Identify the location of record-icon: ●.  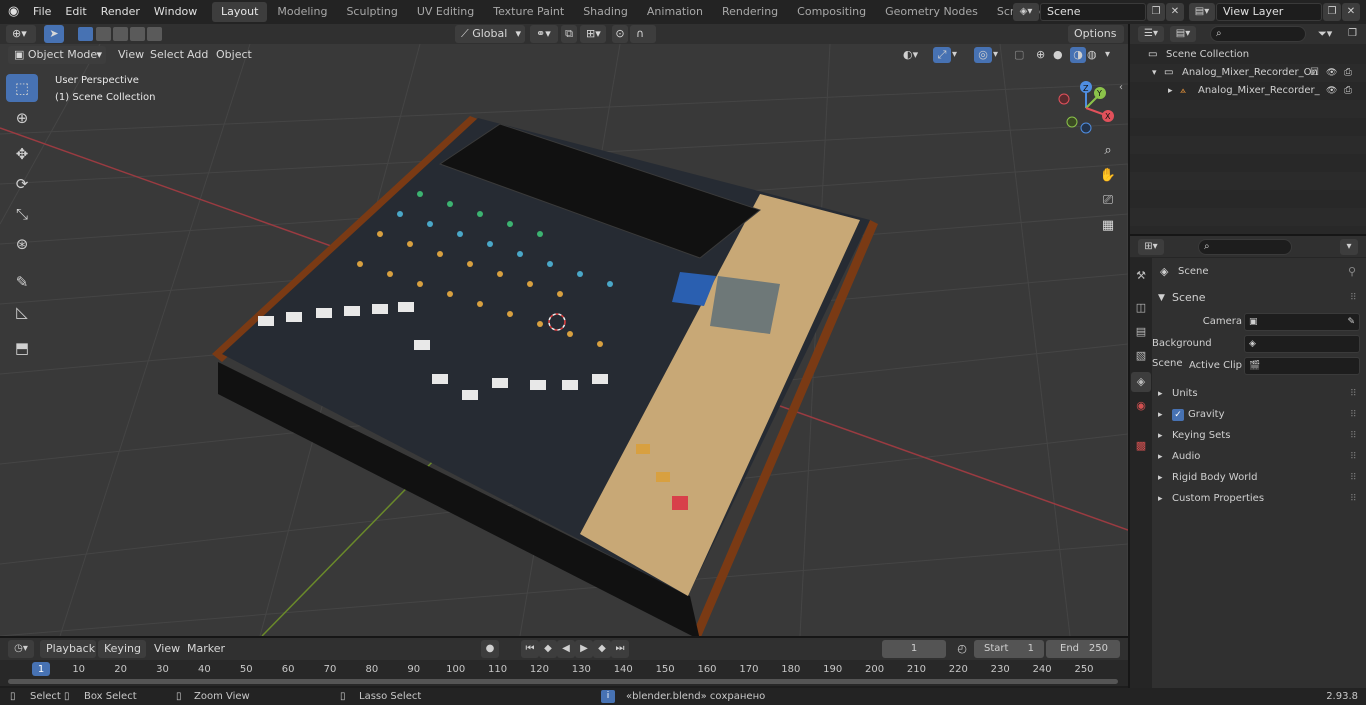
(490, 649).